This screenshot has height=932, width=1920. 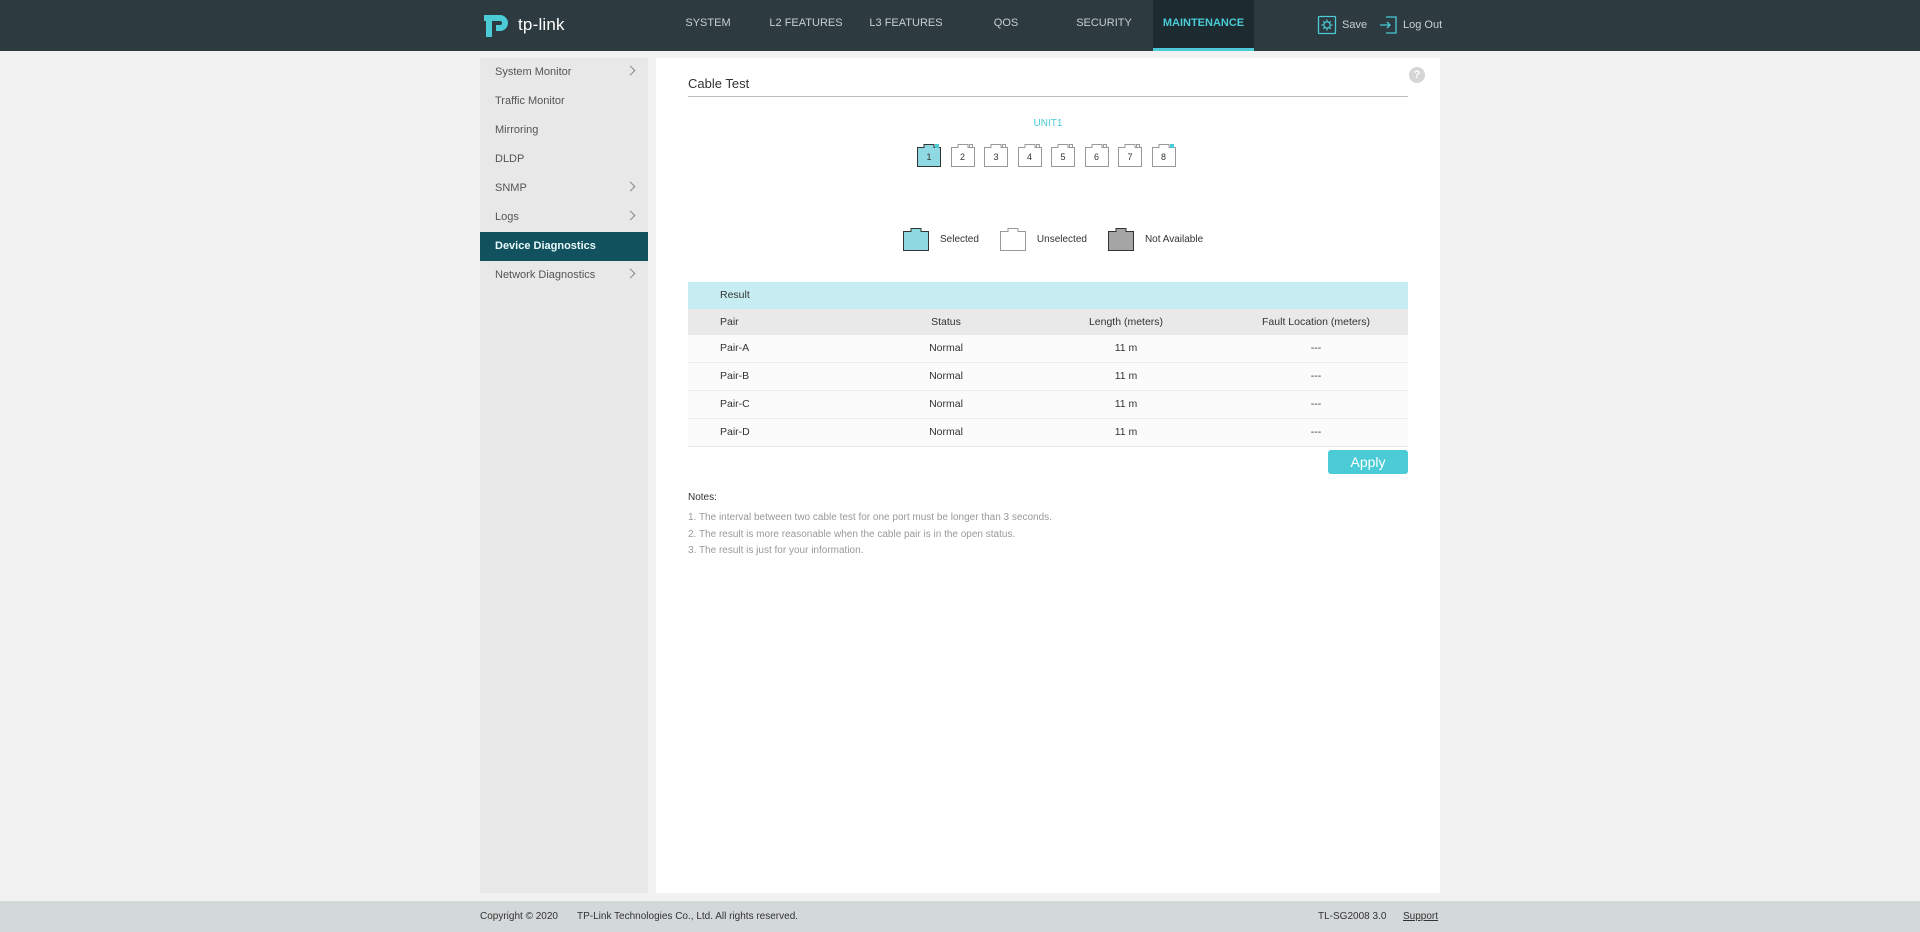 What do you see at coordinates (1048, 295) in the screenshot?
I see `result-title: Result` at bounding box center [1048, 295].